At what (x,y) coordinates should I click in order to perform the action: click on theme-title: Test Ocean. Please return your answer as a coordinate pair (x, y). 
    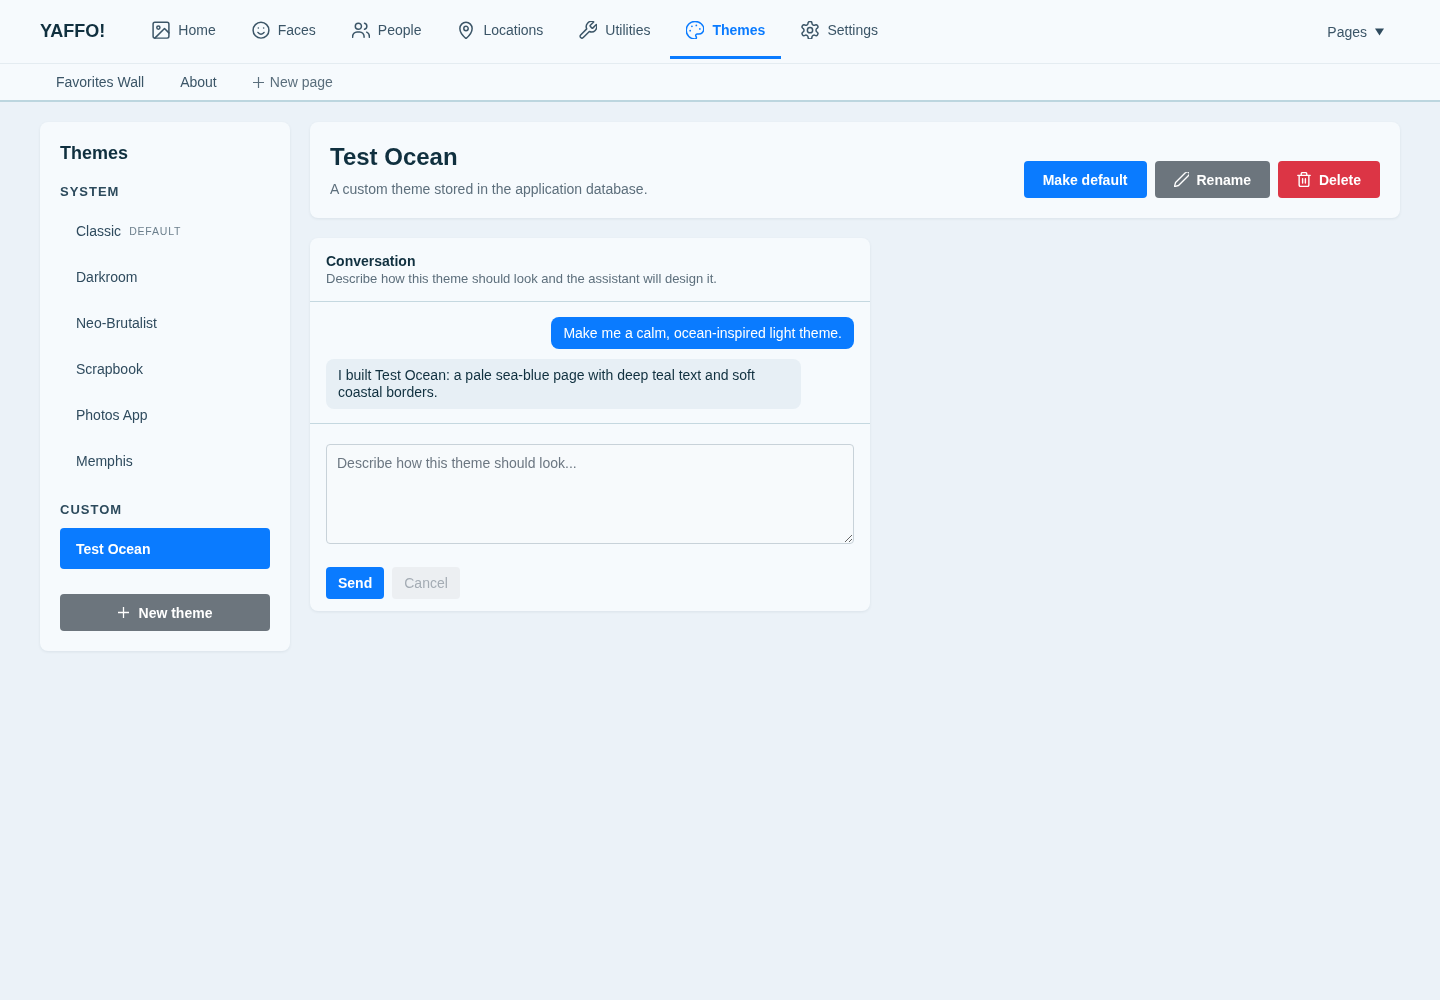
    Looking at the image, I should click on (394, 157).